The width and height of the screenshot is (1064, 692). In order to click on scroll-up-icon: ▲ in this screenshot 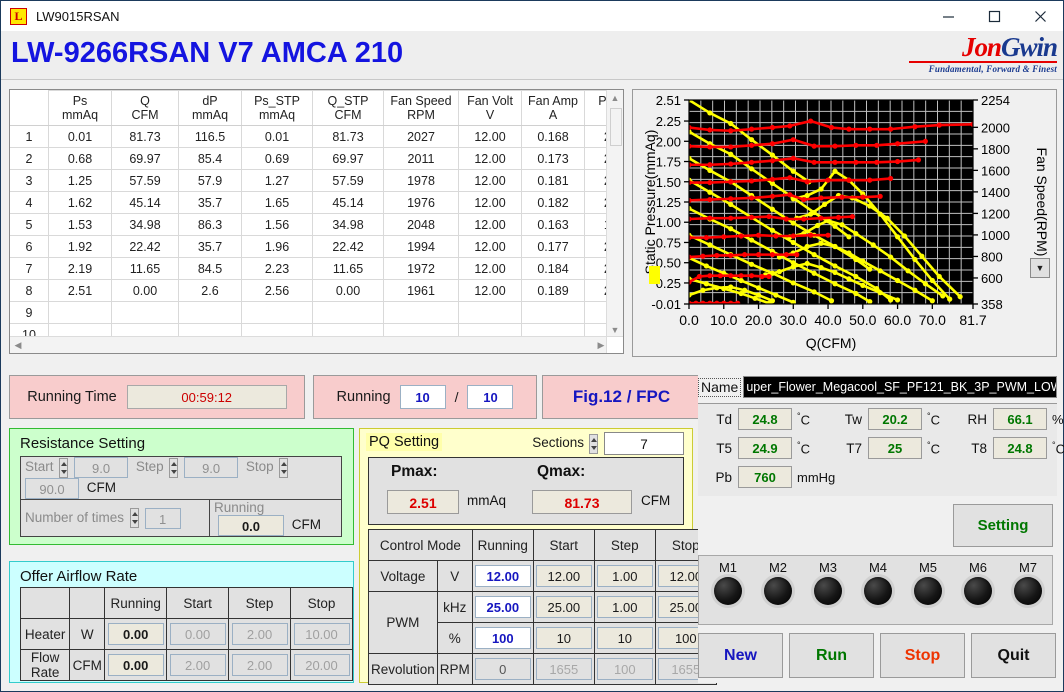, I will do `click(615, 98)`.